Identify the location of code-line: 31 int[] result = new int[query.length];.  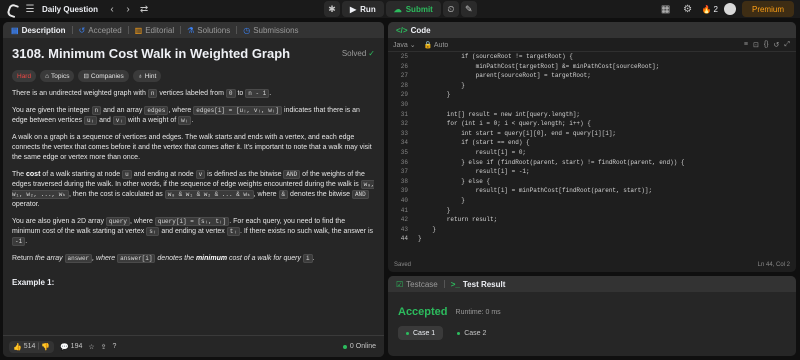
(592, 115).